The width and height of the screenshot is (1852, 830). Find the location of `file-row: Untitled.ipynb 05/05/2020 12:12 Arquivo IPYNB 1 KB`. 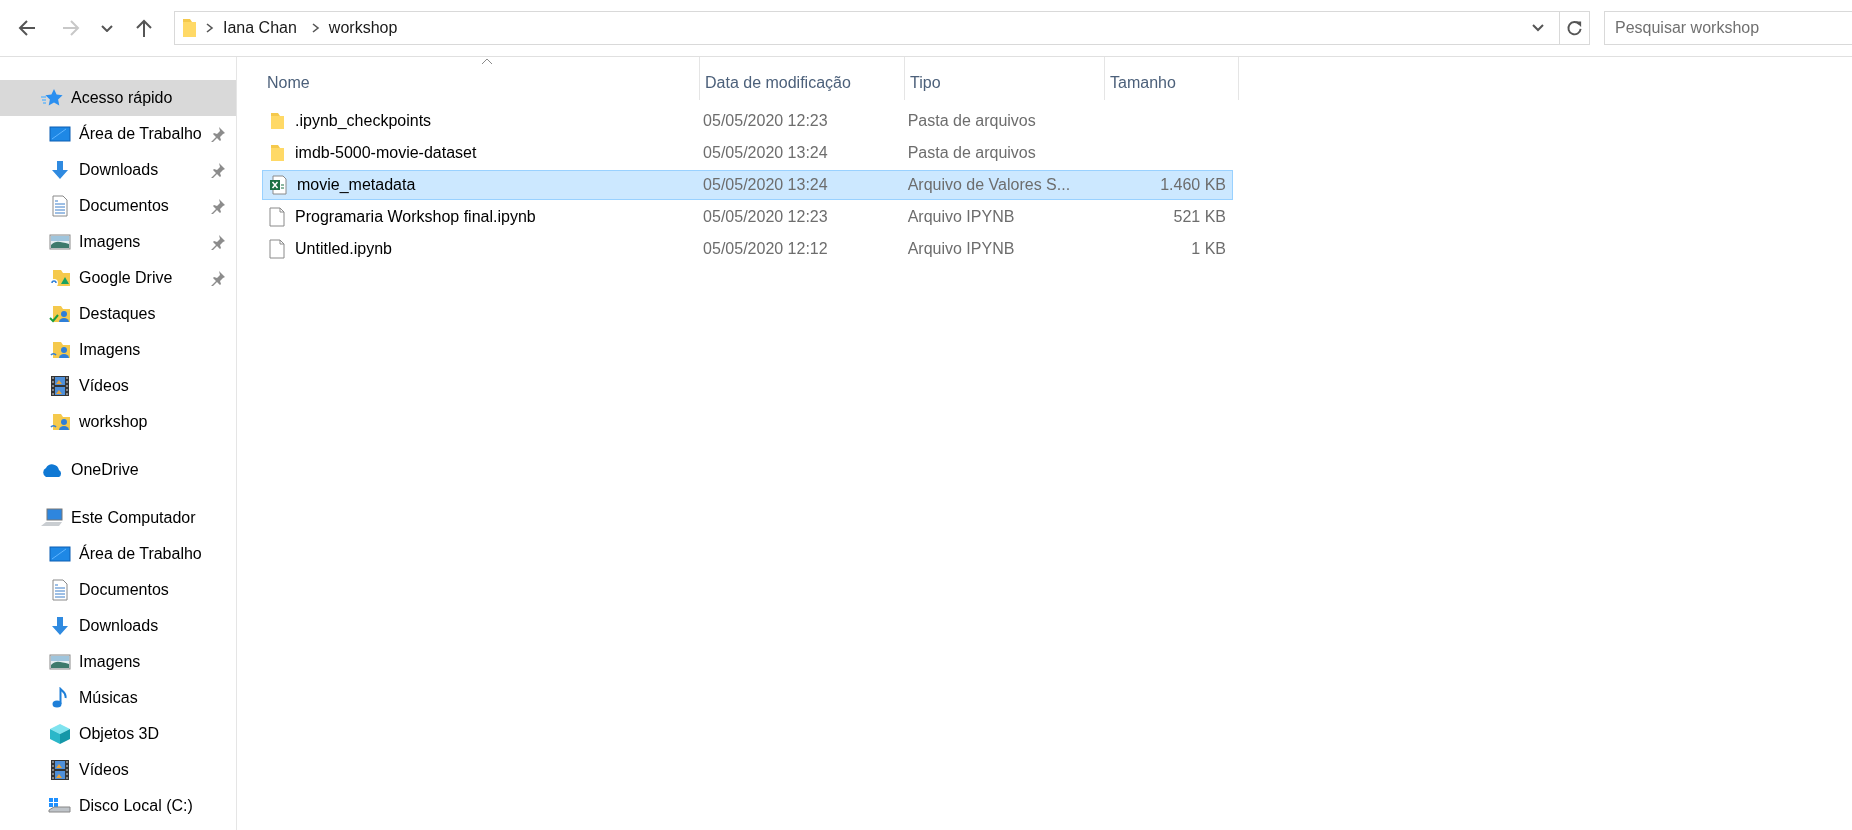

file-row: Untitled.ipynb 05/05/2020 12:12 Arquivo IPYNB 1 KB is located at coordinates (747, 249).